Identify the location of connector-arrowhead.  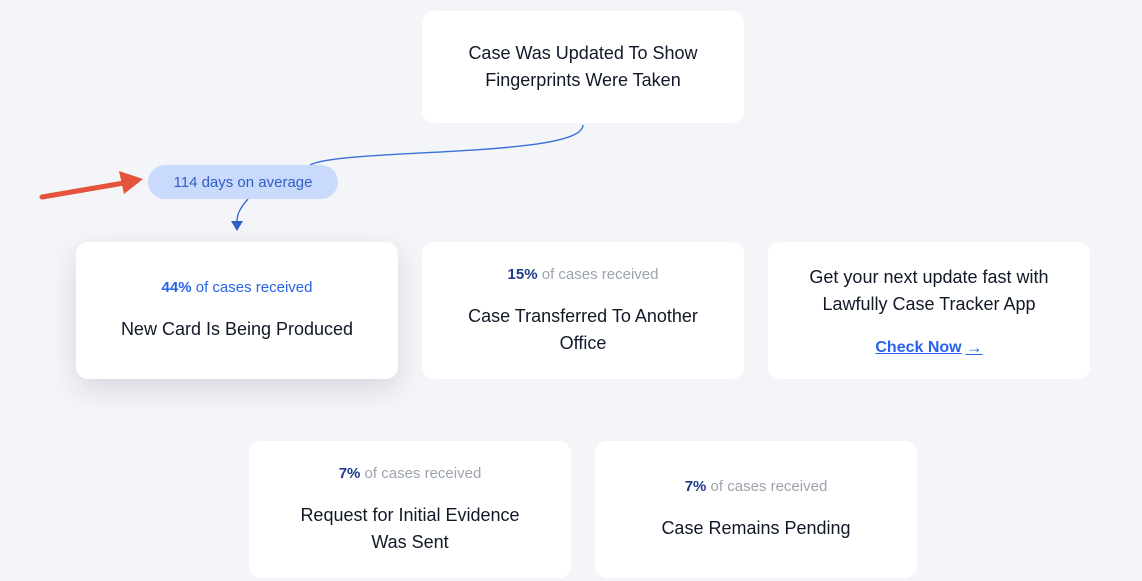
(237, 226).